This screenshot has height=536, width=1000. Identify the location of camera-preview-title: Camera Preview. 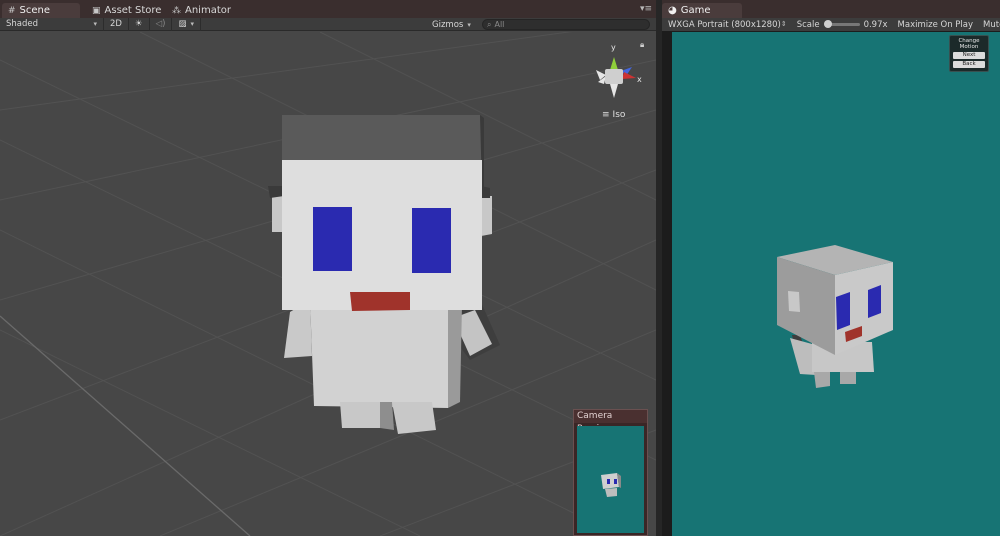
(610, 422).